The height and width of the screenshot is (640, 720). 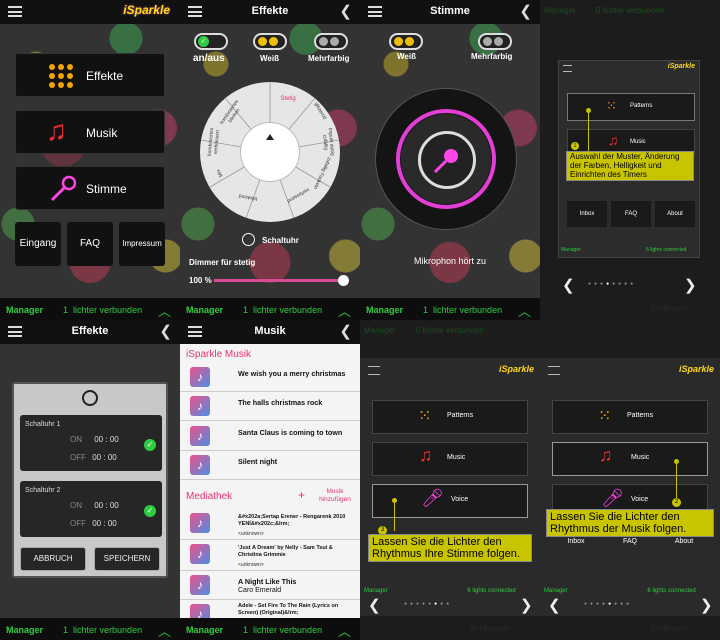 What do you see at coordinates (90, 188) in the screenshot?
I see `voice-button: Stimme` at bounding box center [90, 188].